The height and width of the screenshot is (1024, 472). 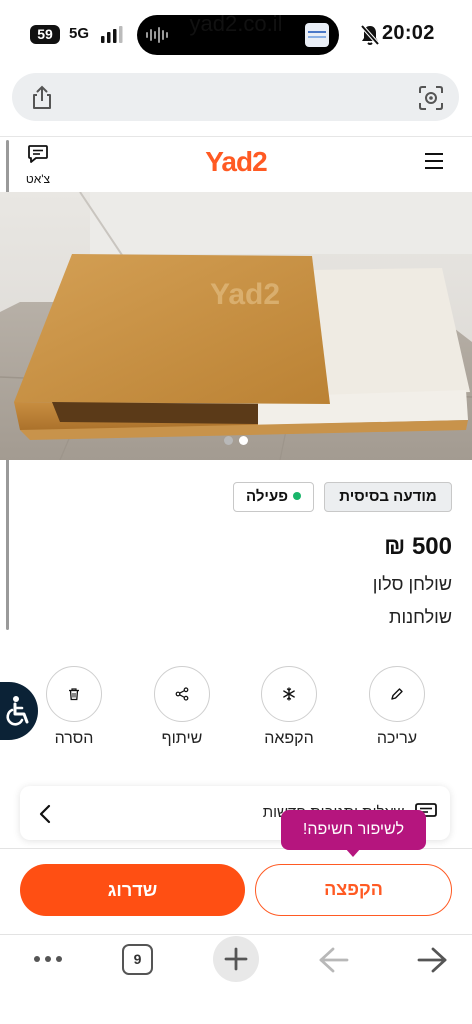 What do you see at coordinates (418, 546) in the screenshot?
I see `listing-price: 500 ₪` at bounding box center [418, 546].